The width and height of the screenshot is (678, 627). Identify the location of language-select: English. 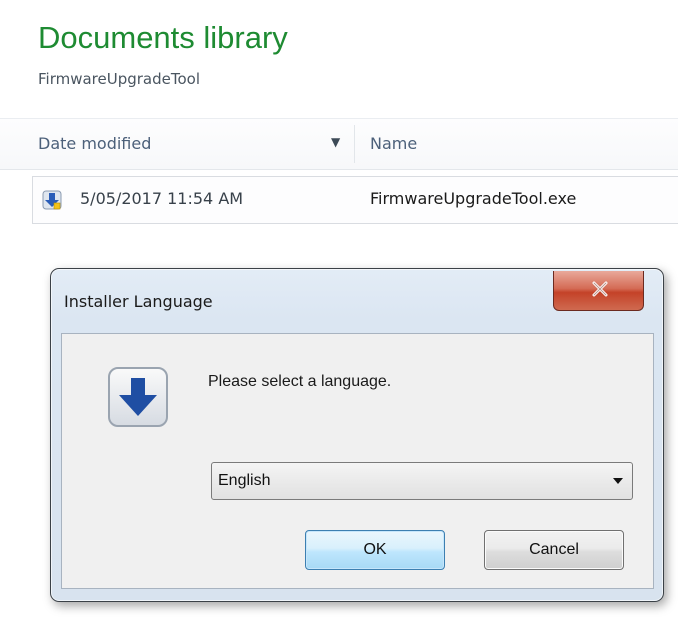
(422, 481).